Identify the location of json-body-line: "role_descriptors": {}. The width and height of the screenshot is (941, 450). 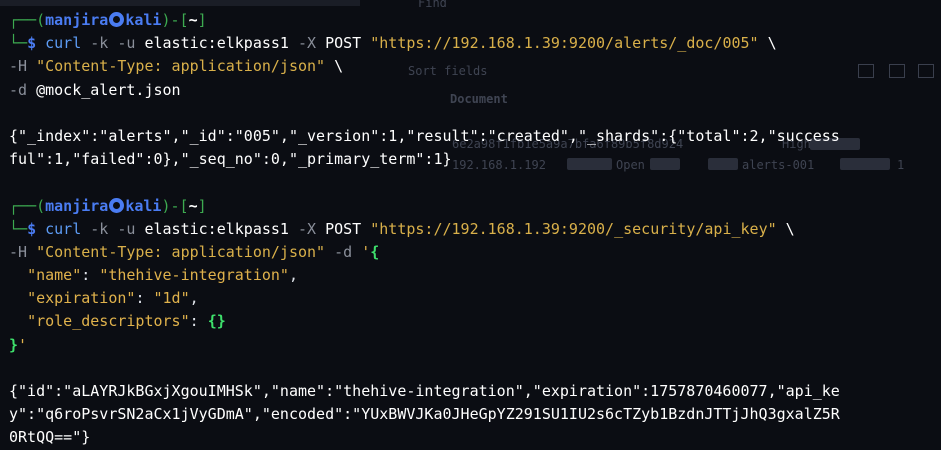
(126, 321).